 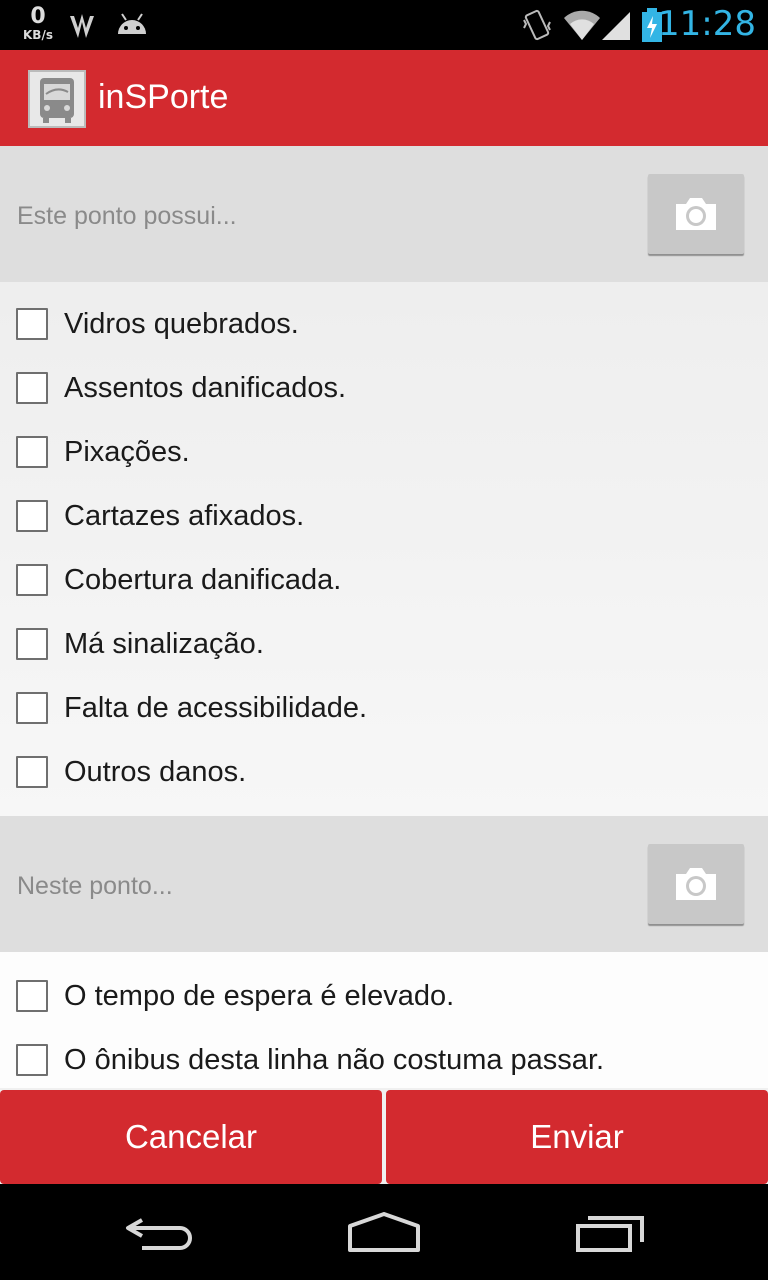 What do you see at coordinates (163, 97) in the screenshot?
I see `app-title: inSPorte` at bounding box center [163, 97].